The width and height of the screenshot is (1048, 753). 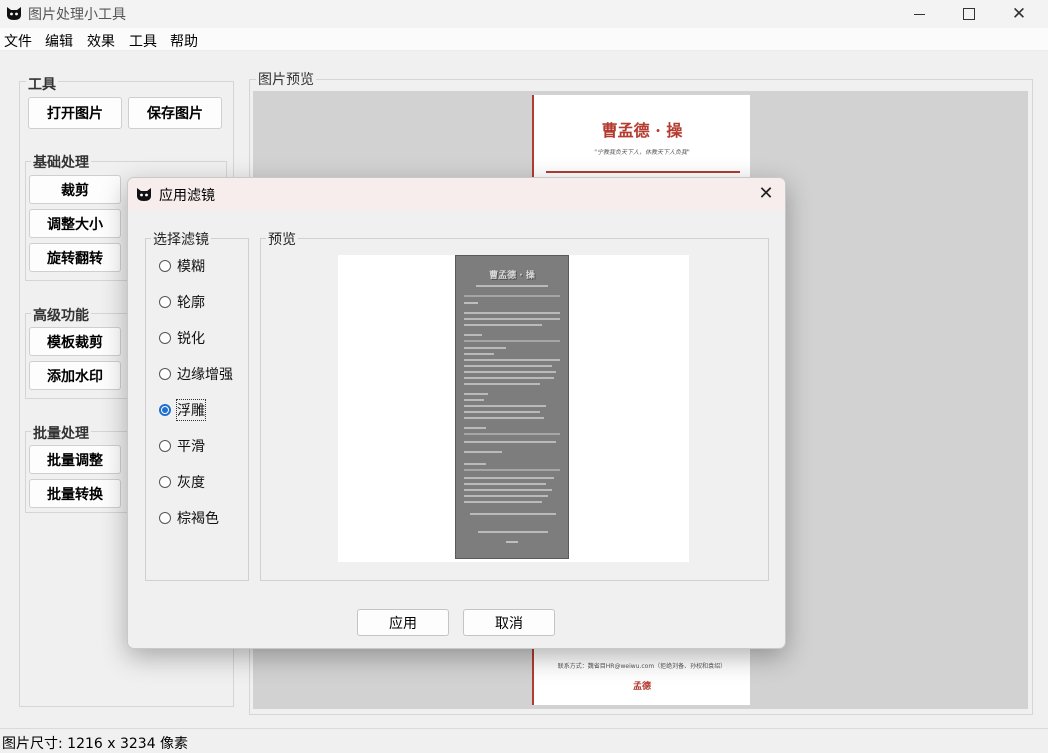 What do you see at coordinates (75, 375) in the screenshot?
I see `add-watermark-button: 添加水印` at bounding box center [75, 375].